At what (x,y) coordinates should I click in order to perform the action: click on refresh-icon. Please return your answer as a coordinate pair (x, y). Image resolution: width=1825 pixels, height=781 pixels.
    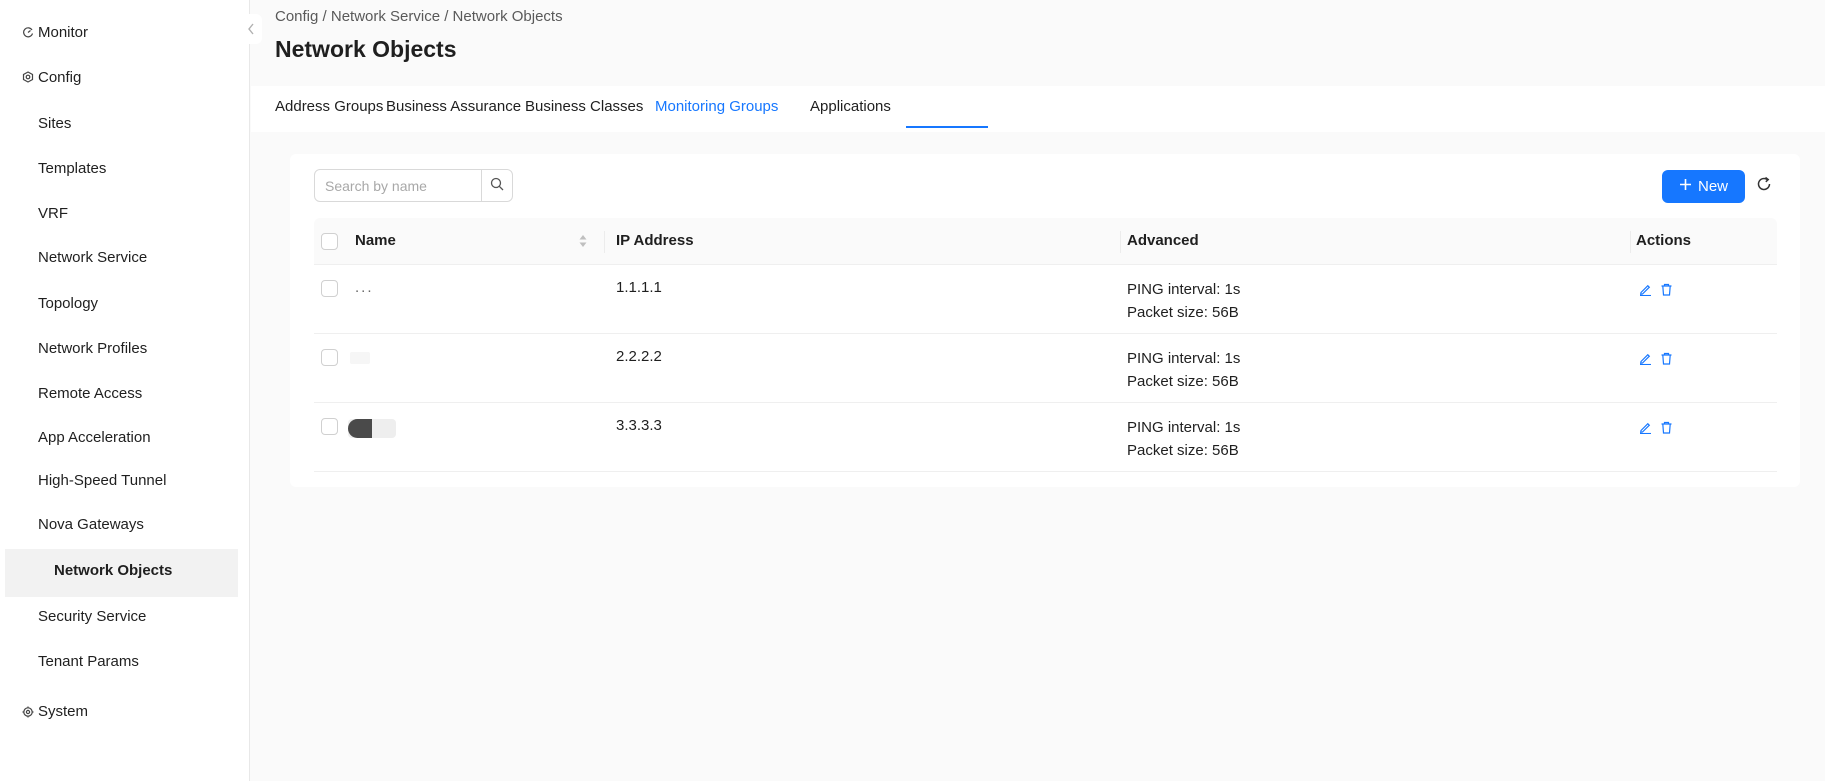
    Looking at the image, I should click on (1764, 186).